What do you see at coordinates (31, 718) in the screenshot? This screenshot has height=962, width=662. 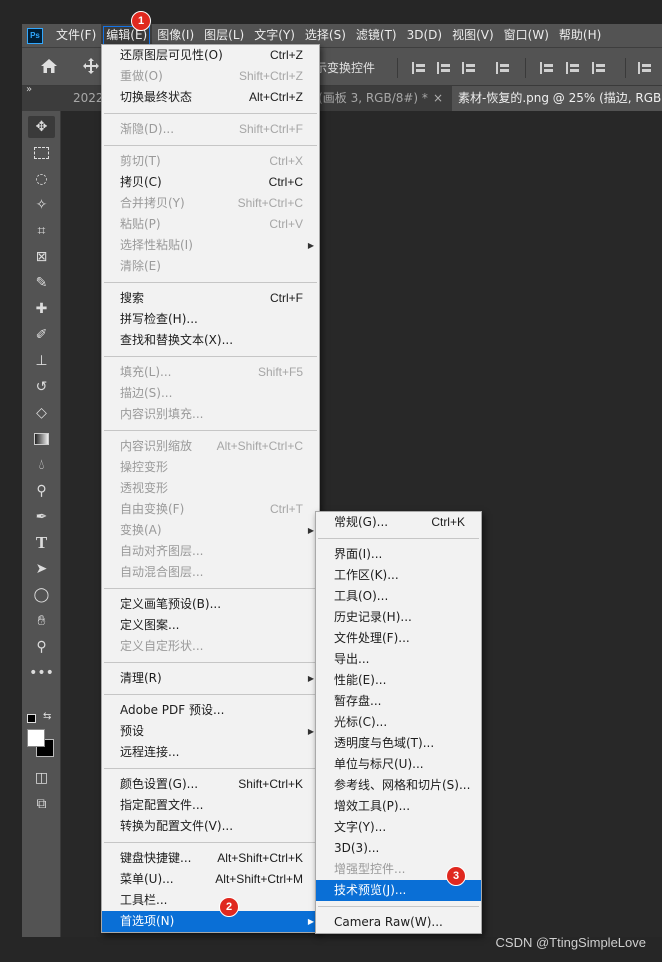 I see `default-colors-icon` at bounding box center [31, 718].